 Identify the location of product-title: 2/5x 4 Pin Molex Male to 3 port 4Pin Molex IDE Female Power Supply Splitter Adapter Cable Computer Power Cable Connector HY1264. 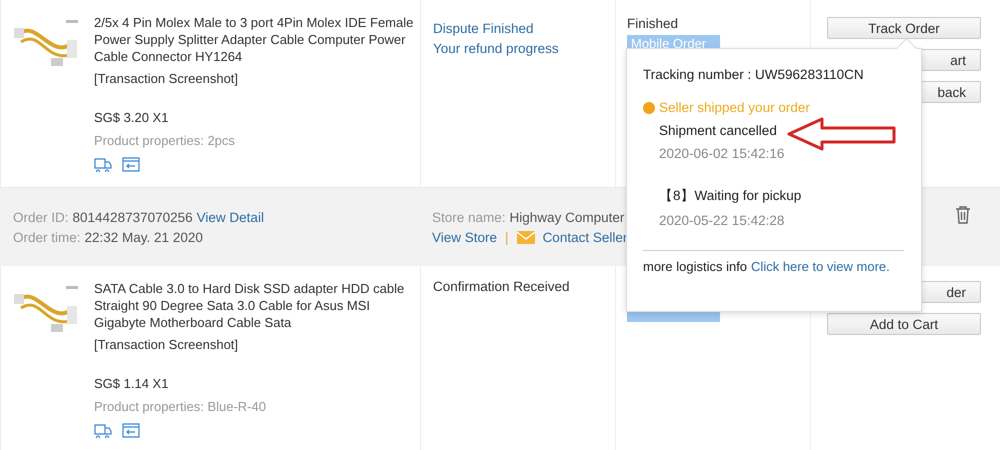
(255, 39).